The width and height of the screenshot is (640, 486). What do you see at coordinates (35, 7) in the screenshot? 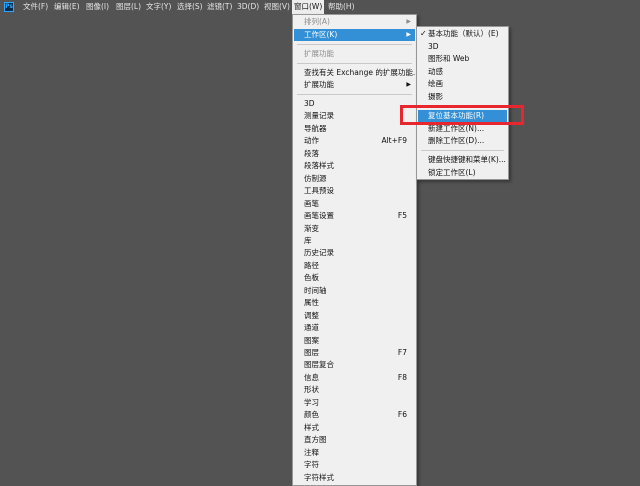
I see `menu-file: 文件(F)` at bounding box center [35, 7].